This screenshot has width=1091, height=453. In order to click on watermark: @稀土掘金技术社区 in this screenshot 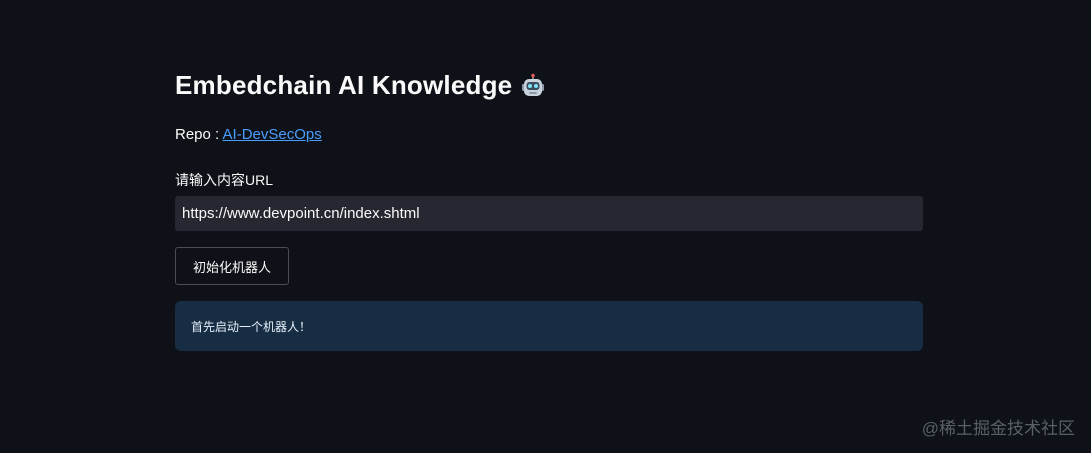, I will do `click(998, 428)`.